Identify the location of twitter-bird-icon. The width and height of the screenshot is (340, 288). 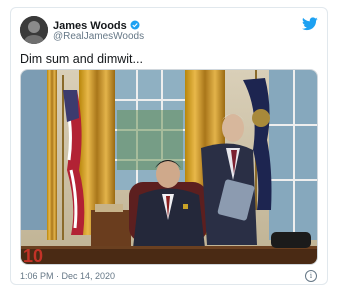
(310, 24).